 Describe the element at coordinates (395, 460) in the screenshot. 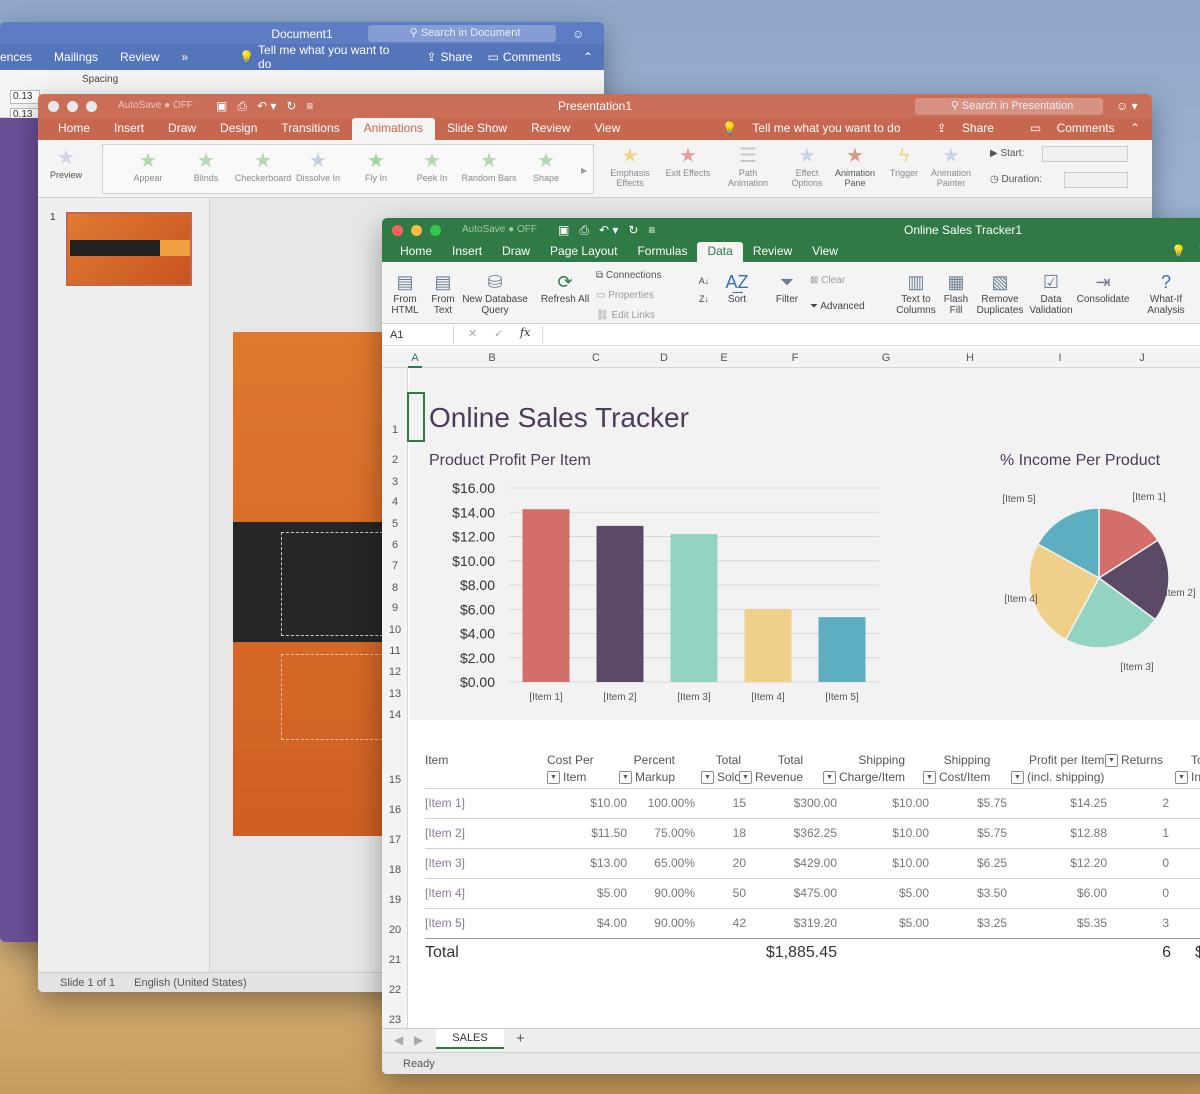

I see `row-header: 2` at that location.